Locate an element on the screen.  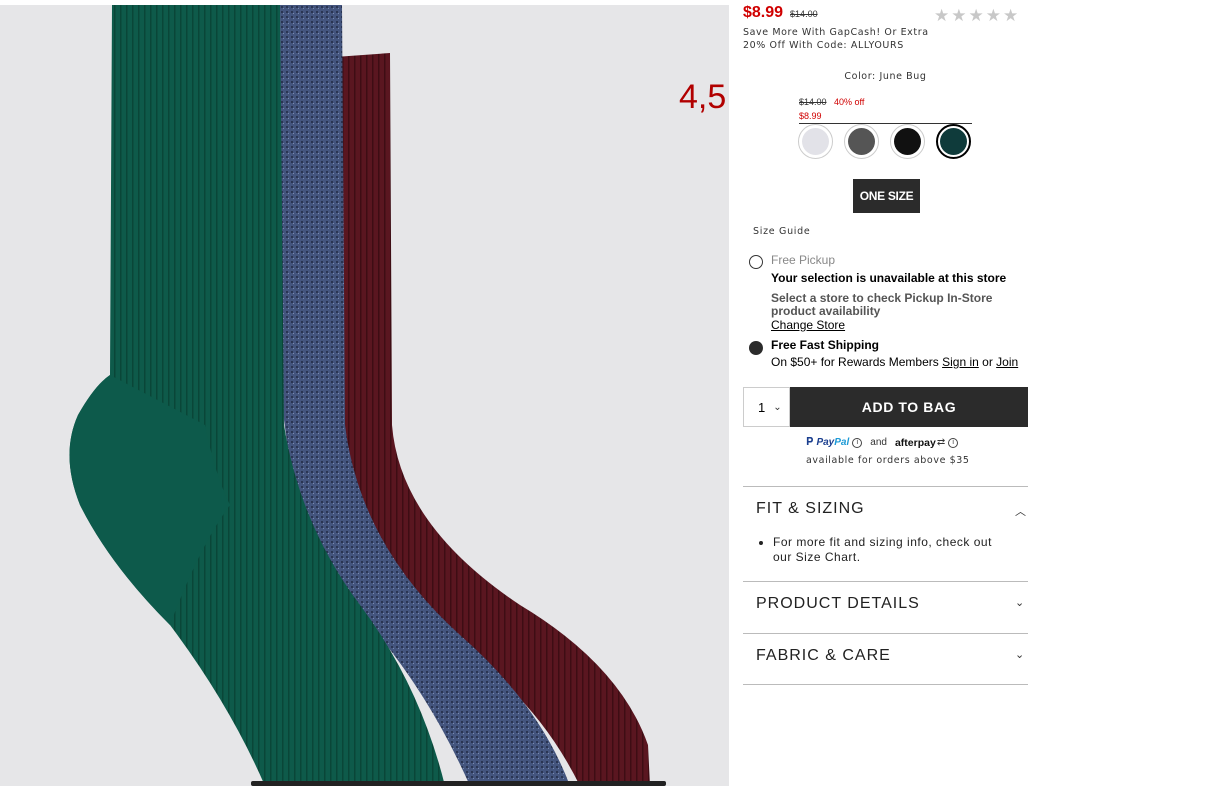
pickup-radio is located at coordinates (756, 262).